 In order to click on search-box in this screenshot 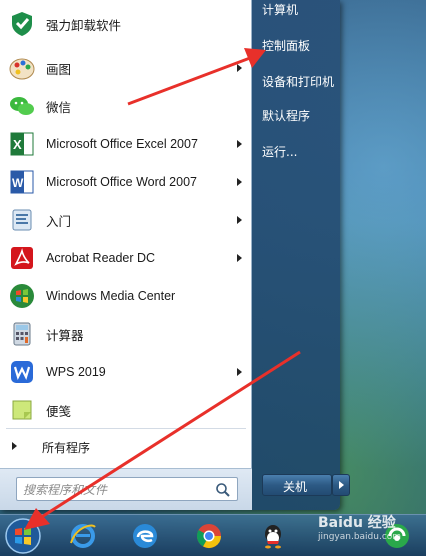, I will do `click(127, 489)`.